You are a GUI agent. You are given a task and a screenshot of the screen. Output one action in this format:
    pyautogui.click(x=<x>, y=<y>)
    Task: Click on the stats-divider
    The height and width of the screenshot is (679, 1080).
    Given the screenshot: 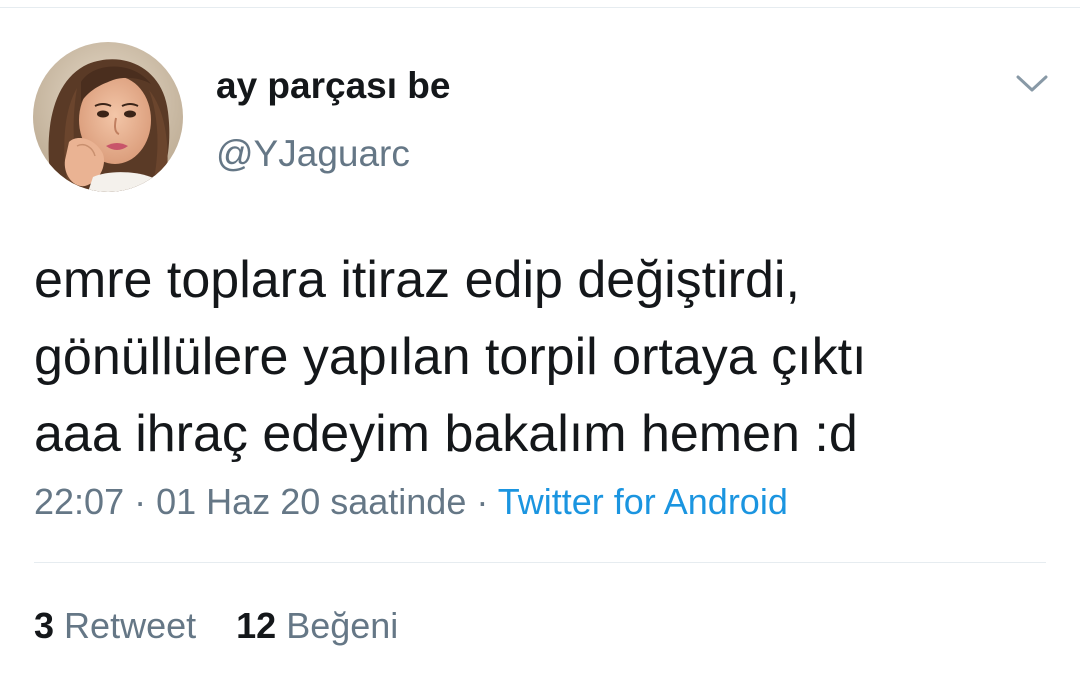 What is the action you would take?
    pyautogui.click(x=540, y=562)
    